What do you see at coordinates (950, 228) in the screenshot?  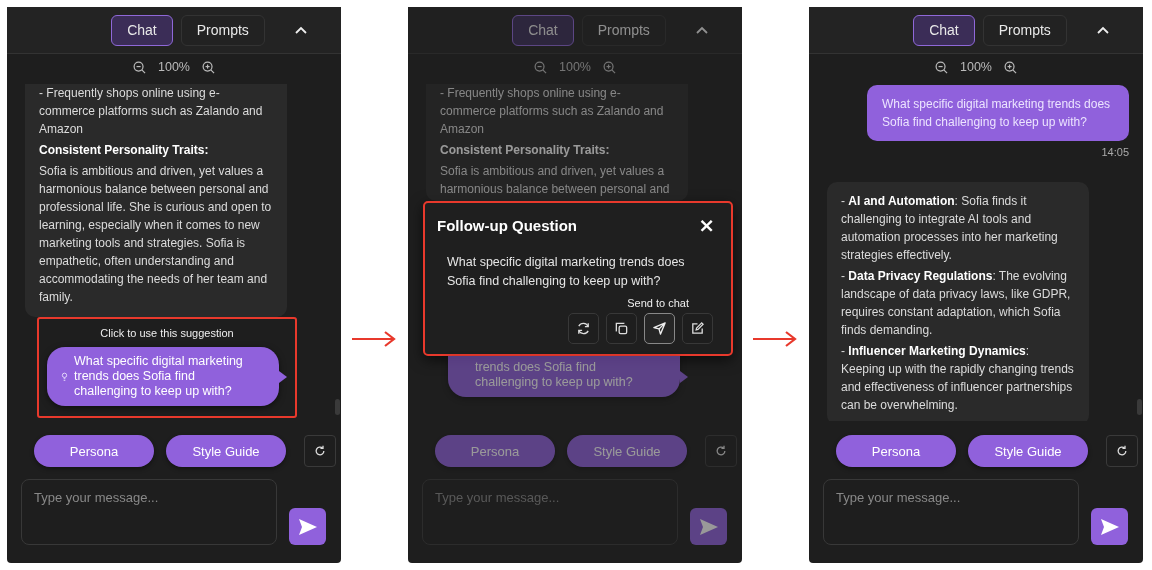 I see `message-paragraph: - AI and Automation: Sofia finds it challenging to integrate AI tools and automation processes into her marketing strategies effectively.` at bounding box center [950, 228].